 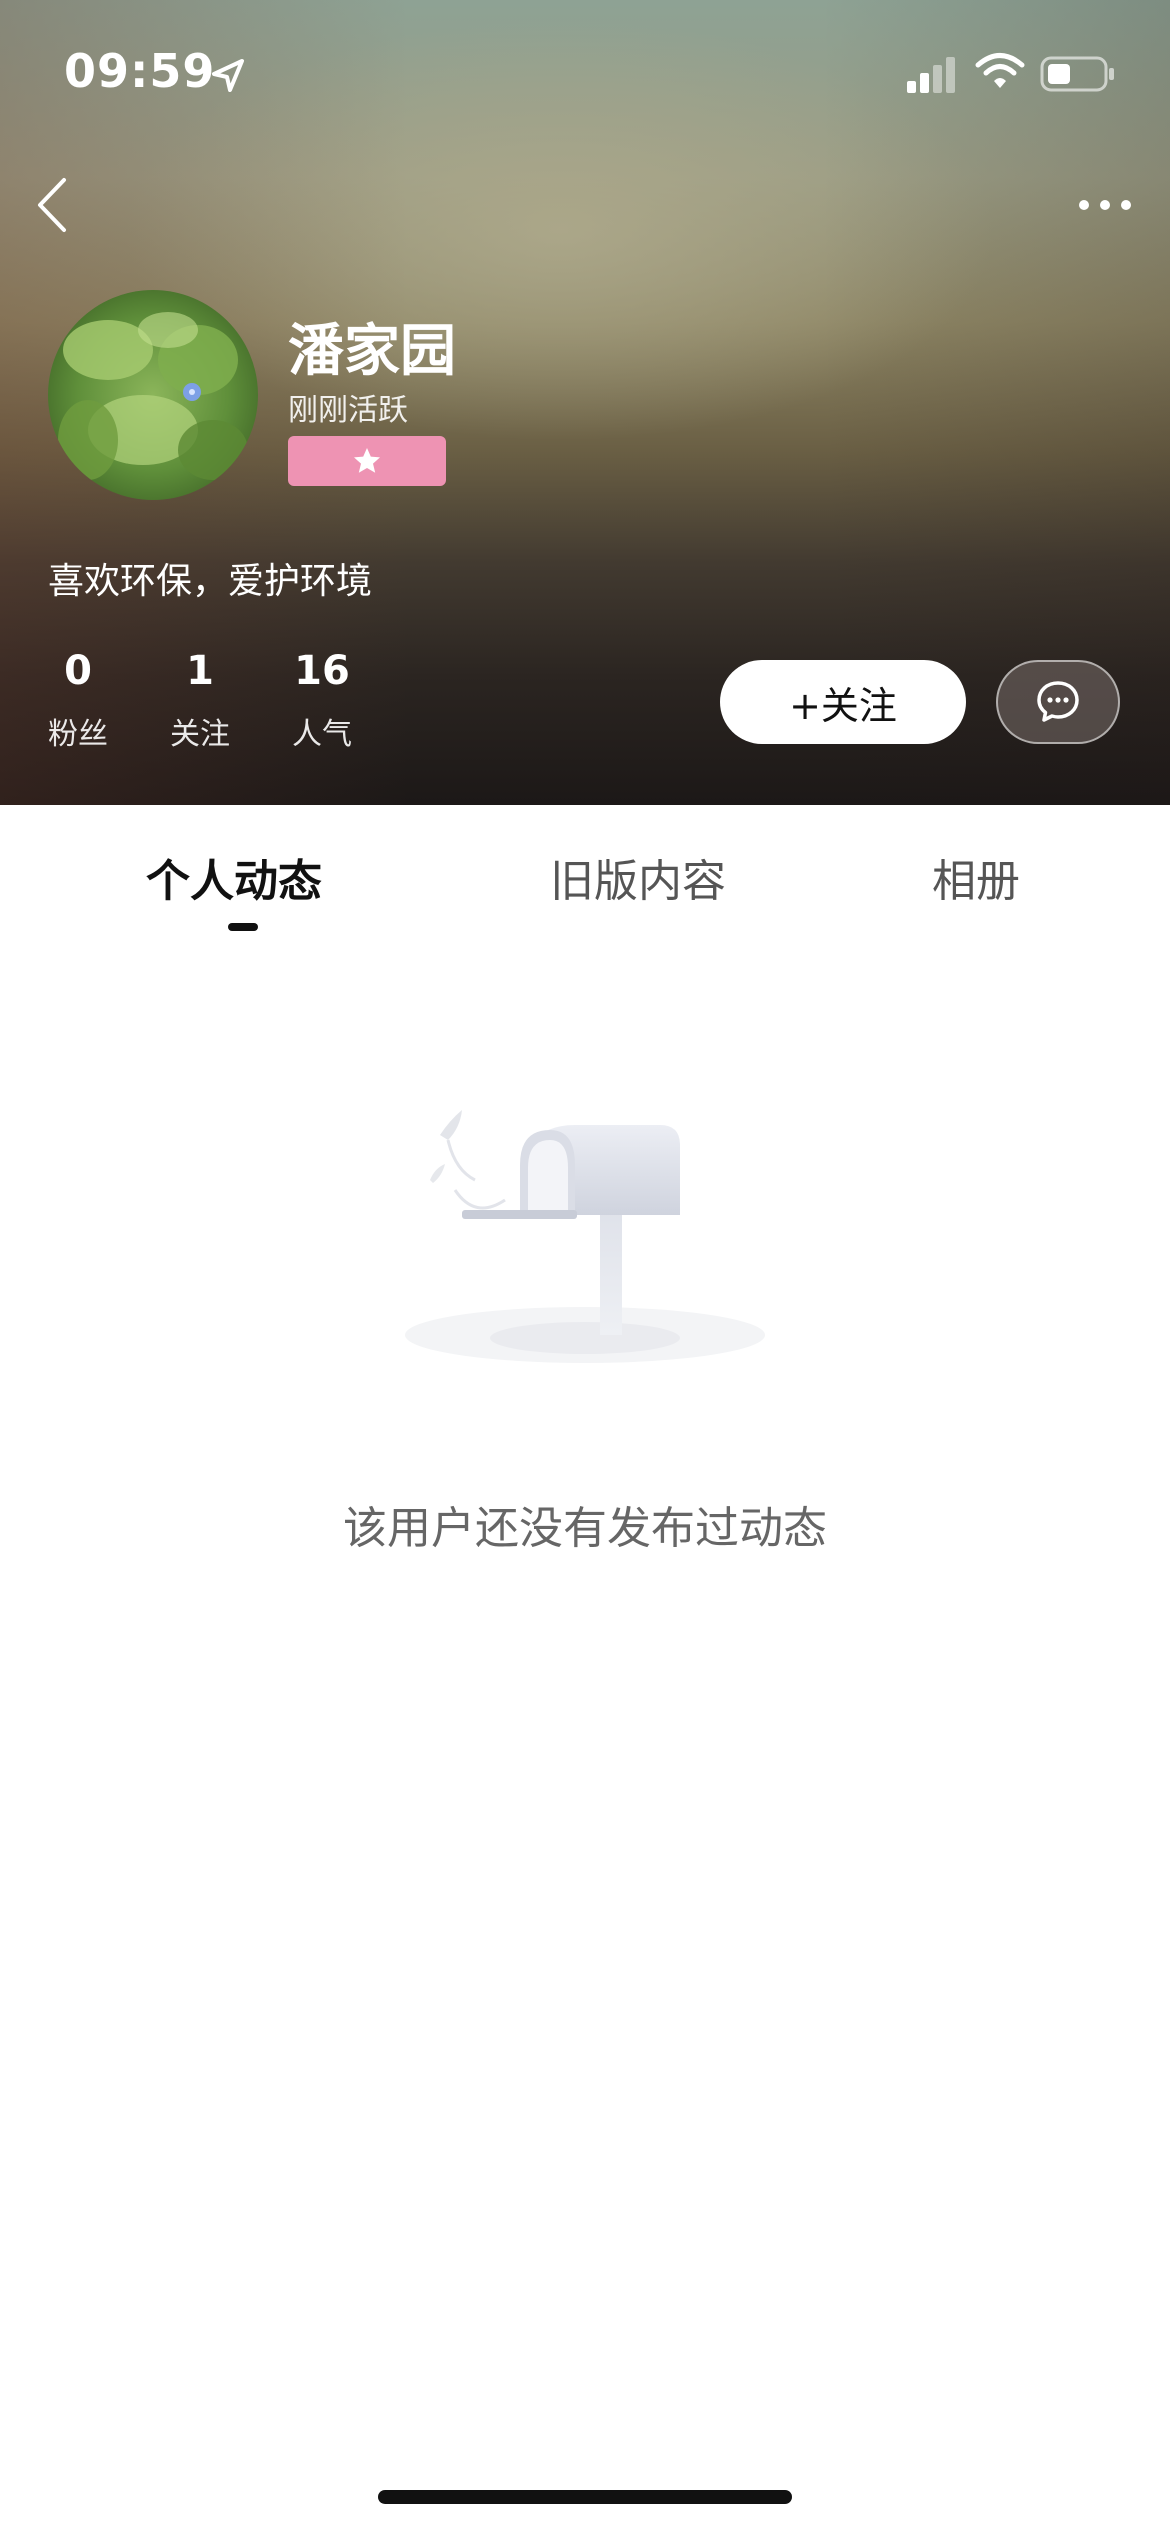 I want to click on stat-fans-value: 0, so click(x=78, y=671).